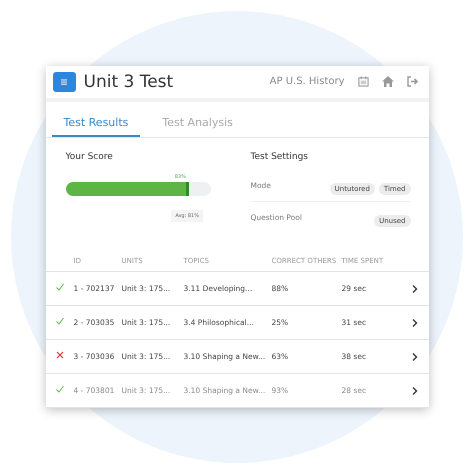 Image resolution: width=474 pixels, height=474 pixels. Describe the element at coordinates (64, 82) in the screenshot. I see `menu-button: ≡` at that location.